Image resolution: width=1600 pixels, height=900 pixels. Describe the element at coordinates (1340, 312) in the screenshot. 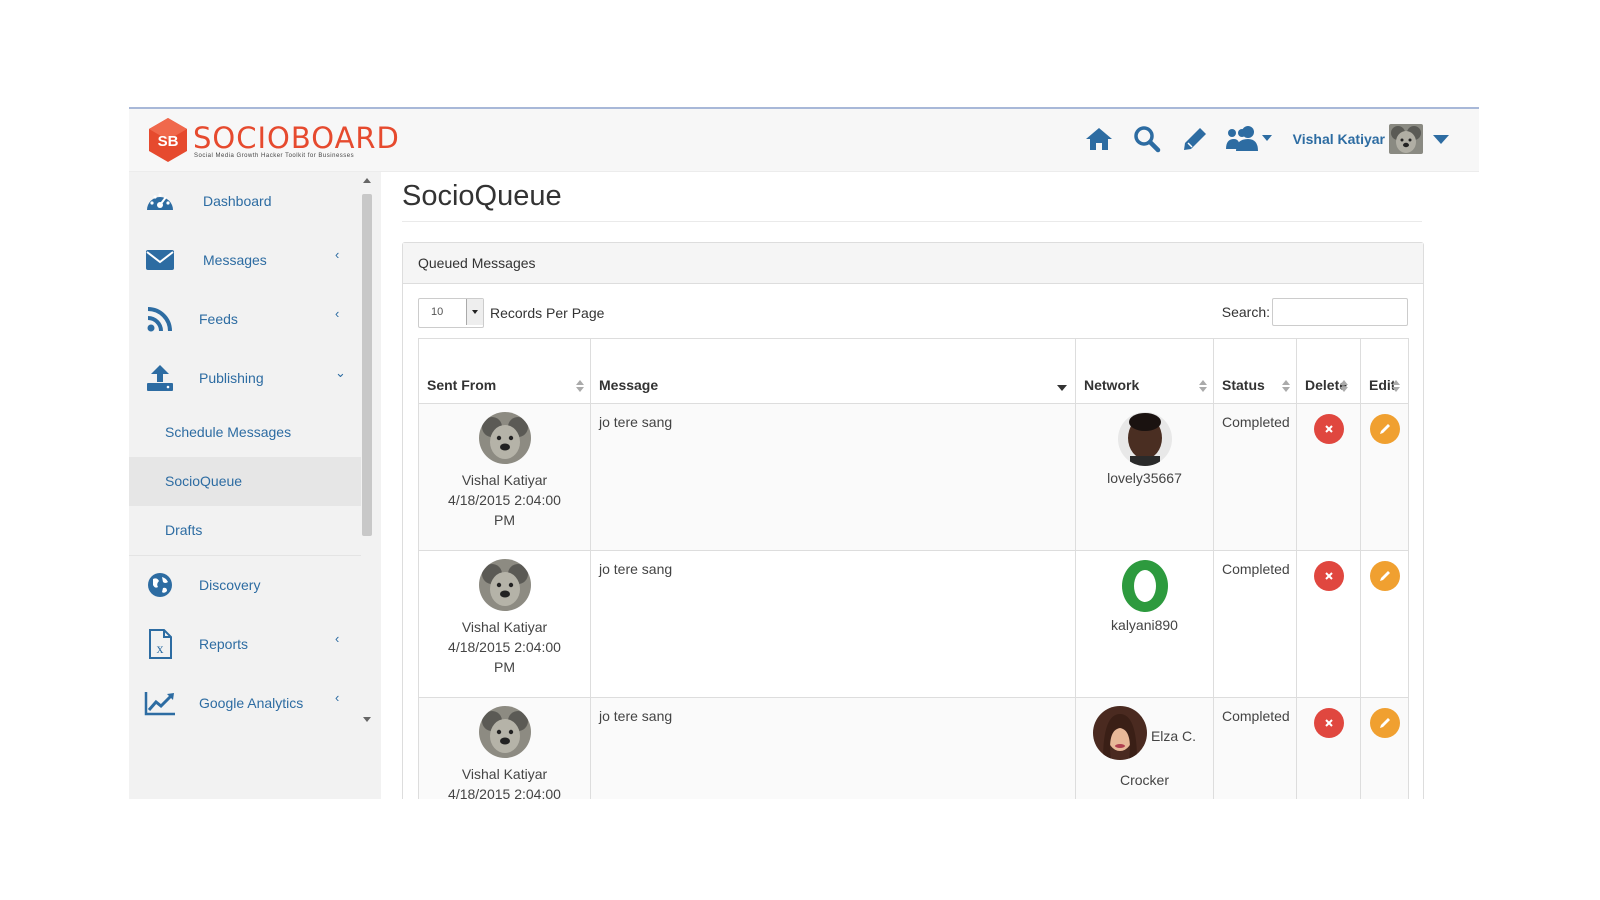

I see `search-input` at that location.